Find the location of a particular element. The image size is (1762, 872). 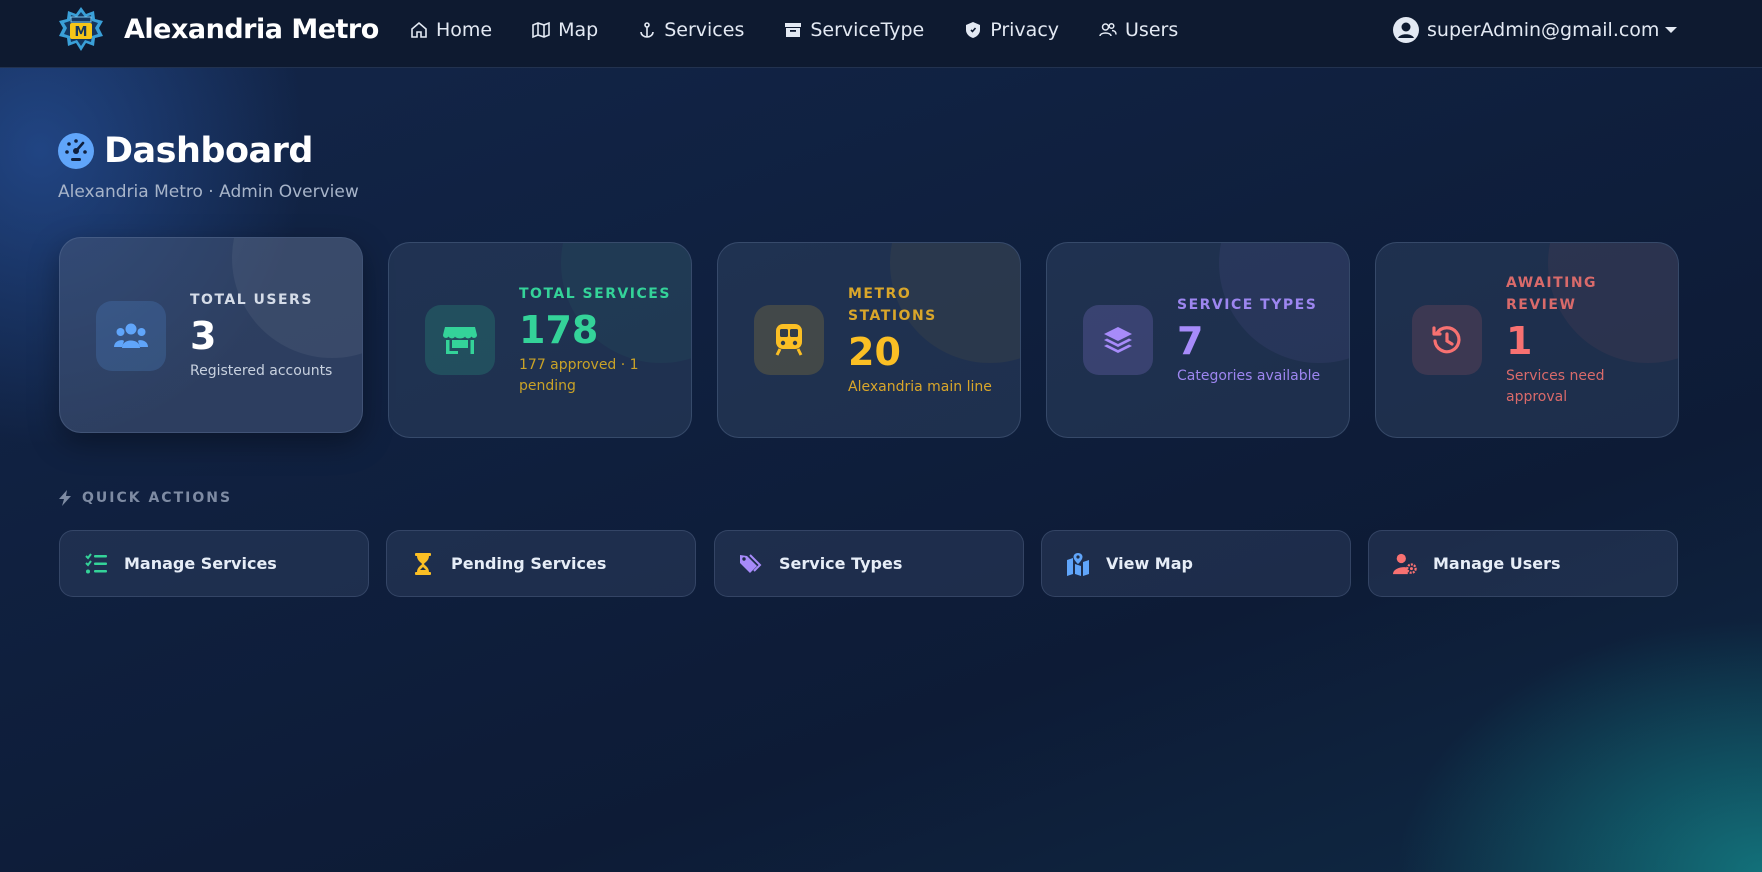

nav-home: Home is located at coordinates (451, 30).